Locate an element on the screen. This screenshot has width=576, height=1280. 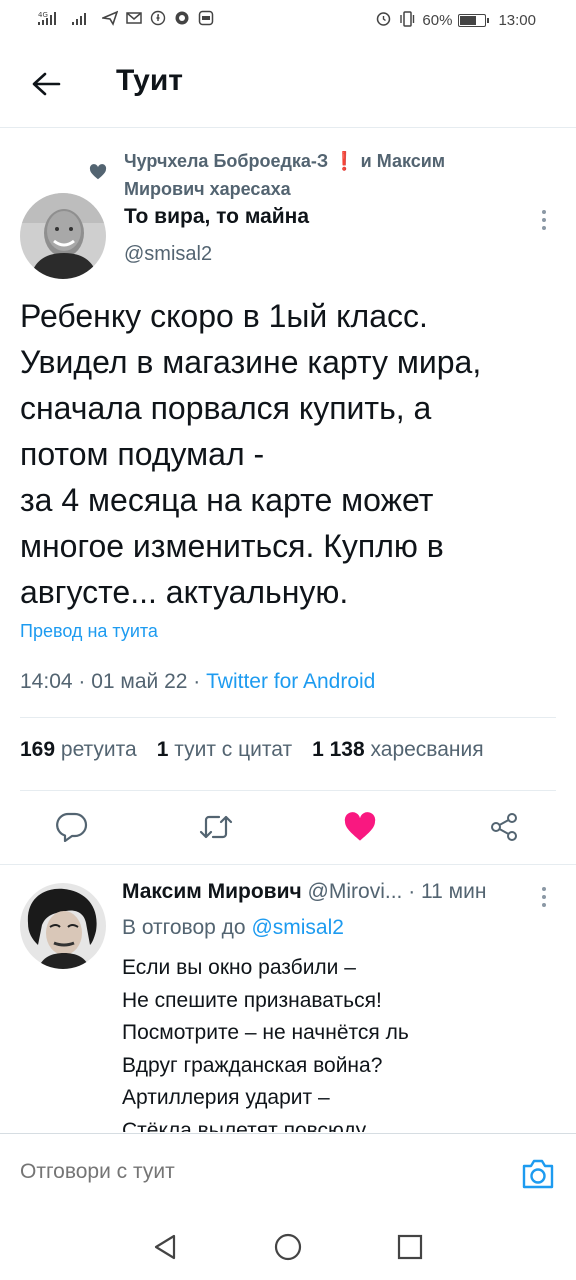
status-bar: 4G 60% 13:00 is located at coordinates (288, 20).